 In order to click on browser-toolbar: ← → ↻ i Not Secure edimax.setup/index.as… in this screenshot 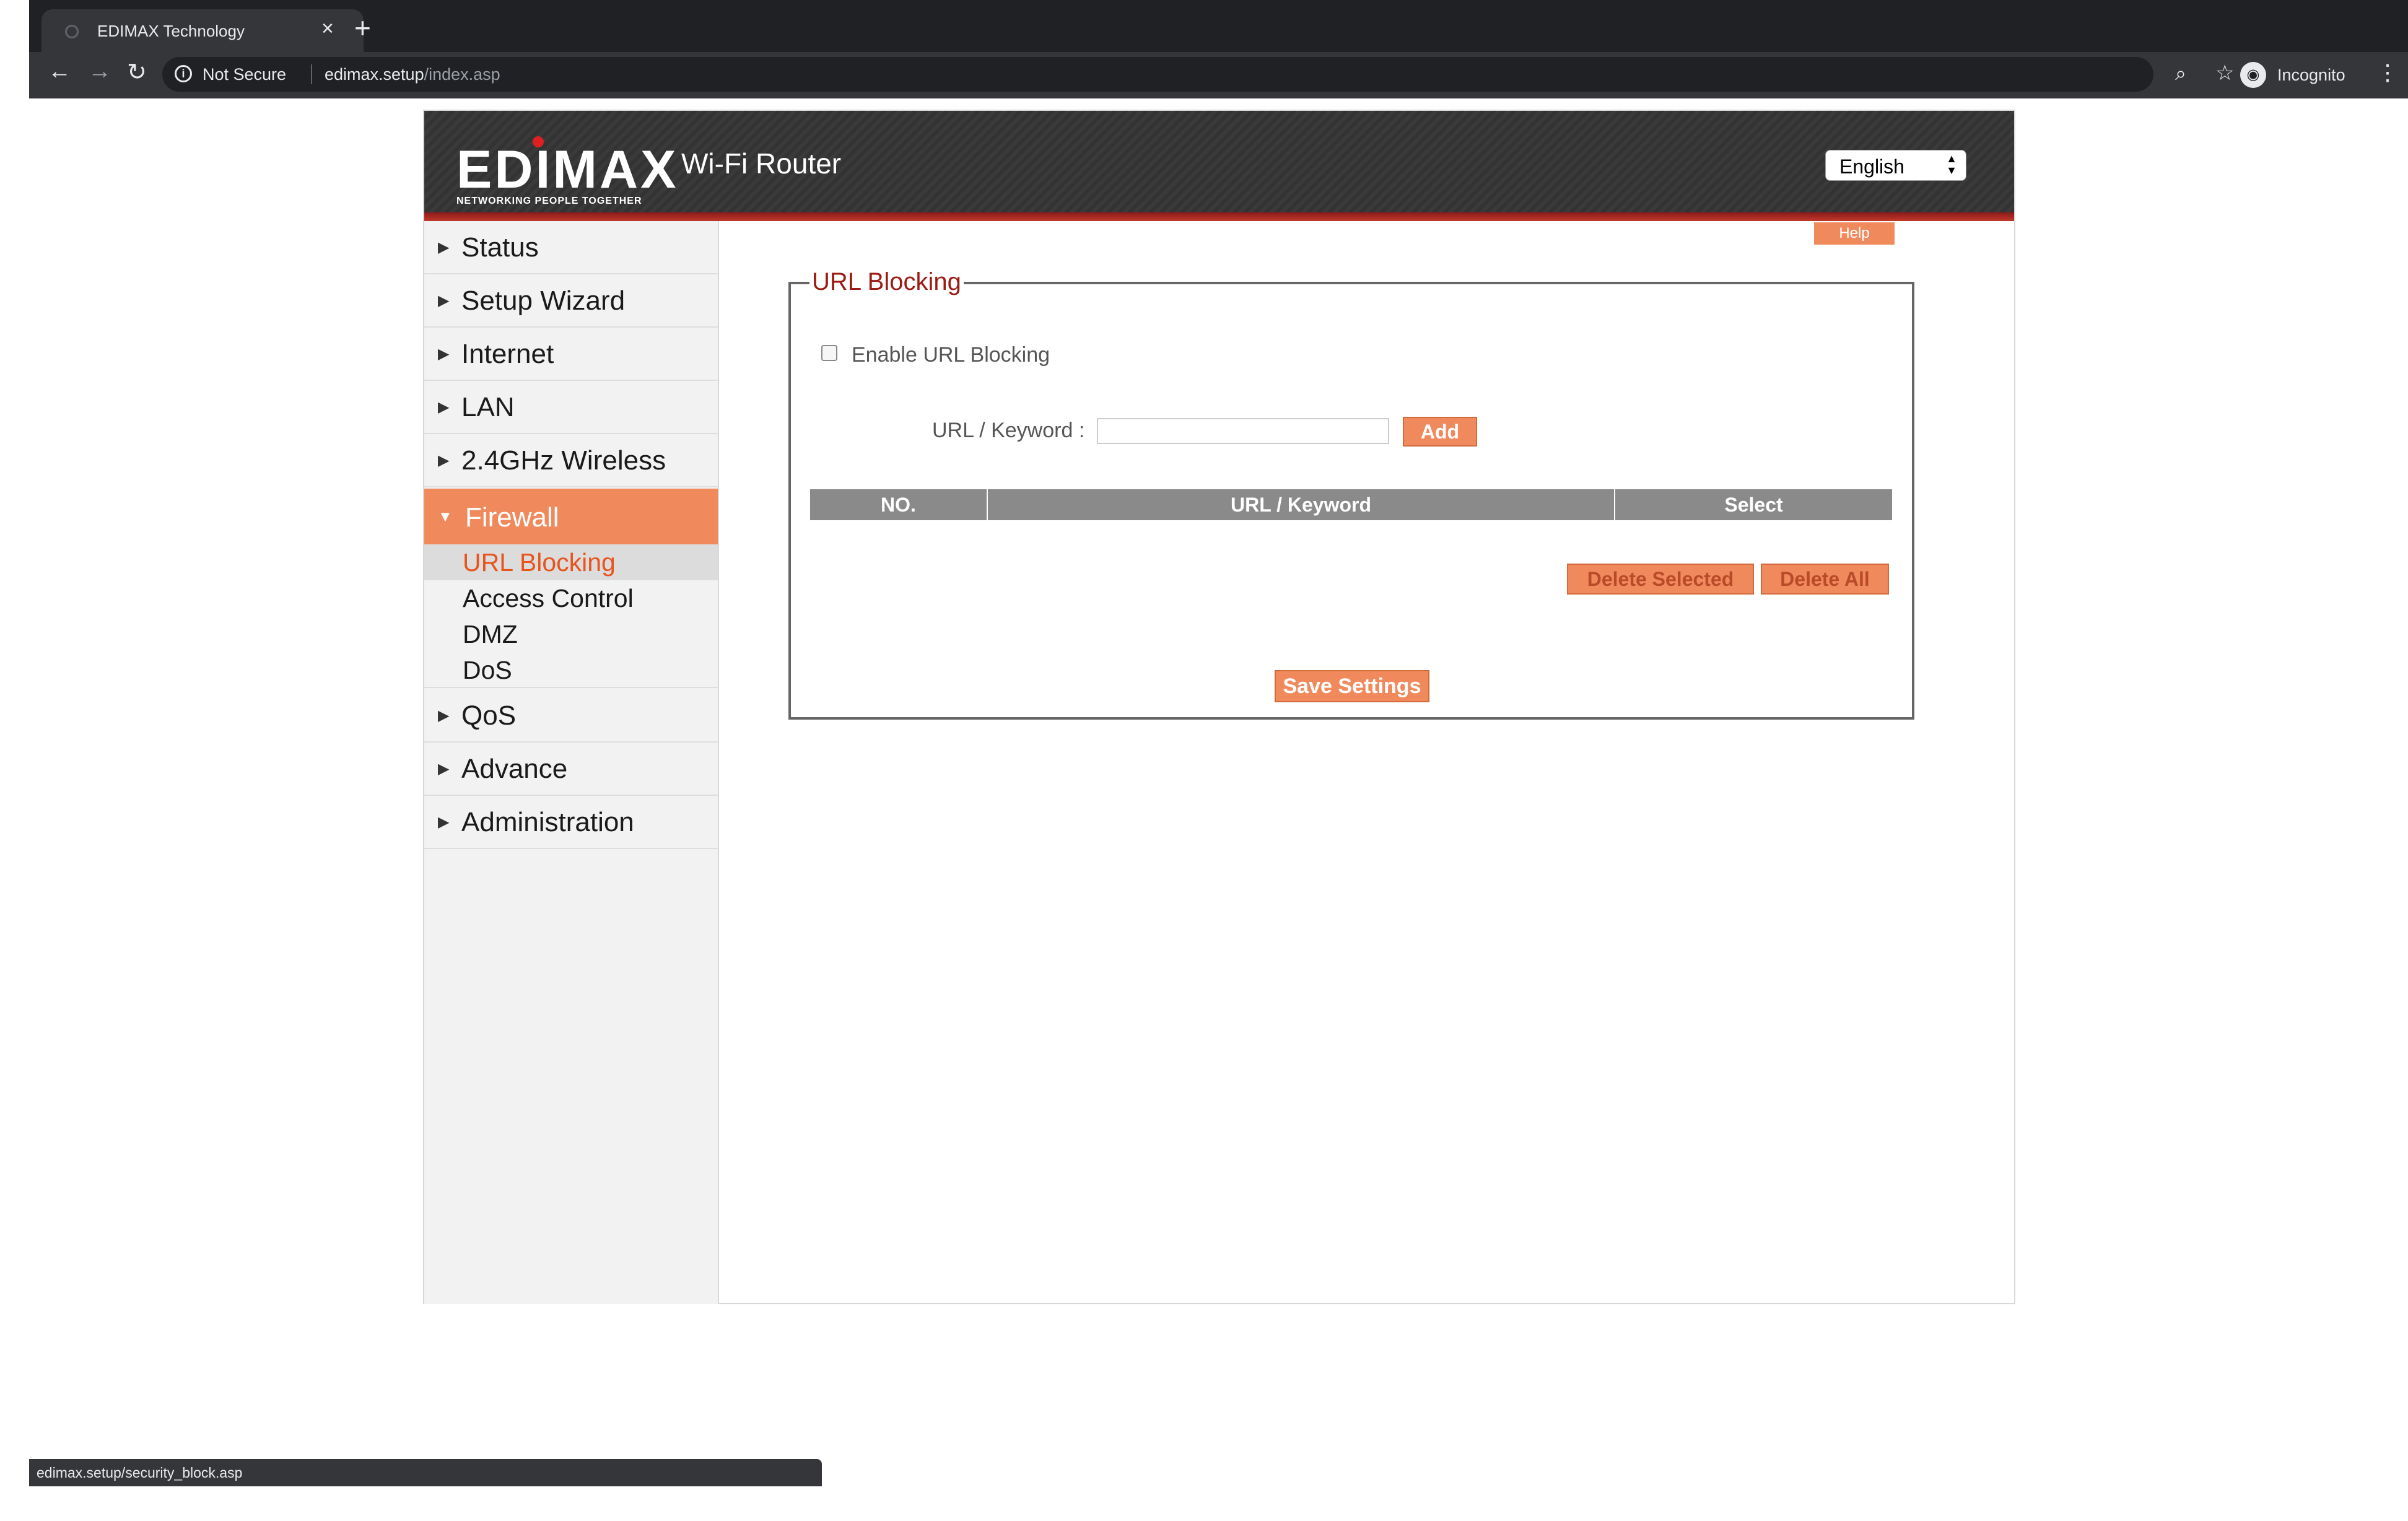, I will do `click(1218, 75)`.